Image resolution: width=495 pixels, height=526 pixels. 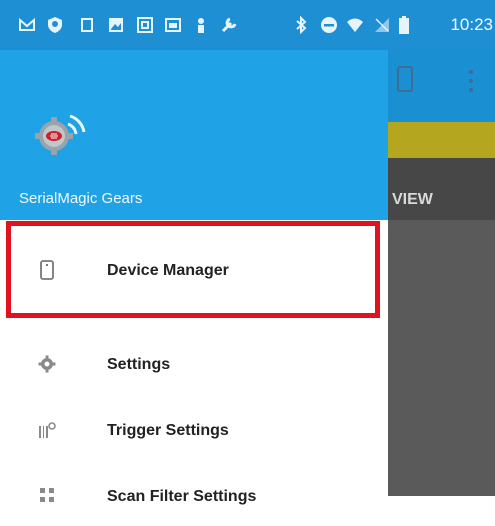 I want to click on clock: 10:23, so click(x=471, y=24).